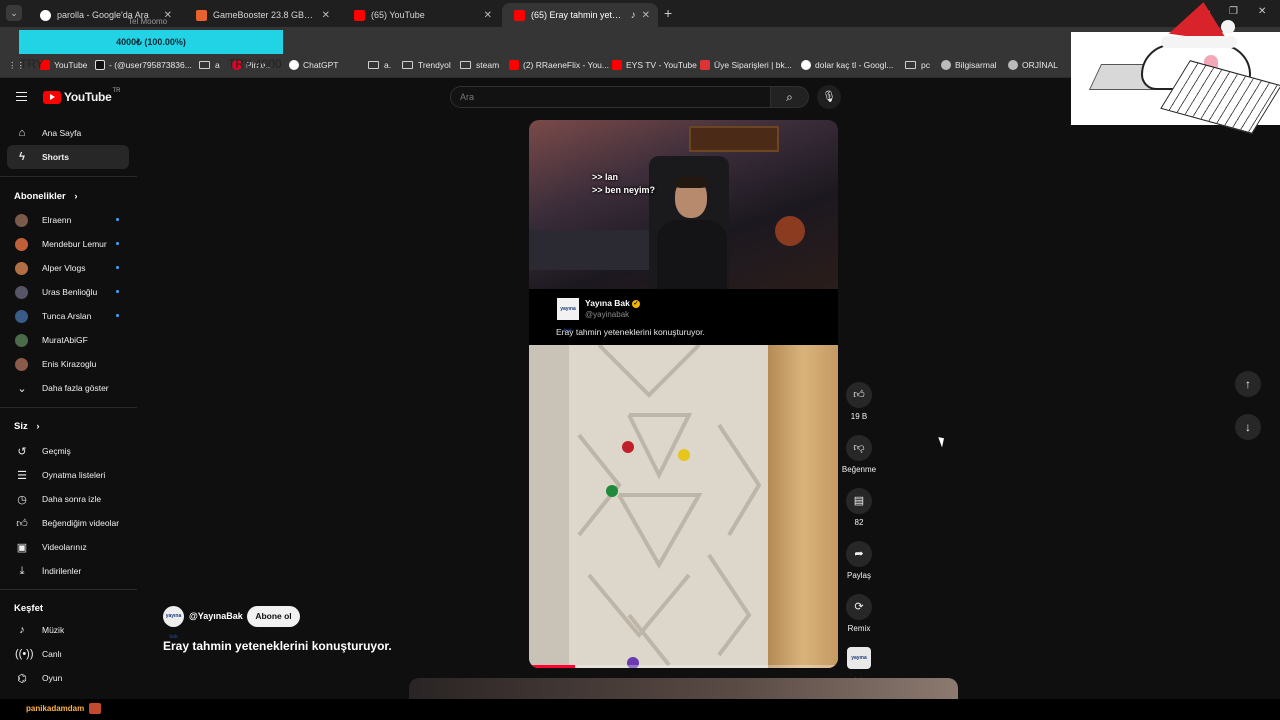 The height and width of the screenshot is (720, 1280). What do you see at coordinates (63, 65) in the screenshot?
I see `bookmark-youtube: YouTube` at bounding box center [63, 65].